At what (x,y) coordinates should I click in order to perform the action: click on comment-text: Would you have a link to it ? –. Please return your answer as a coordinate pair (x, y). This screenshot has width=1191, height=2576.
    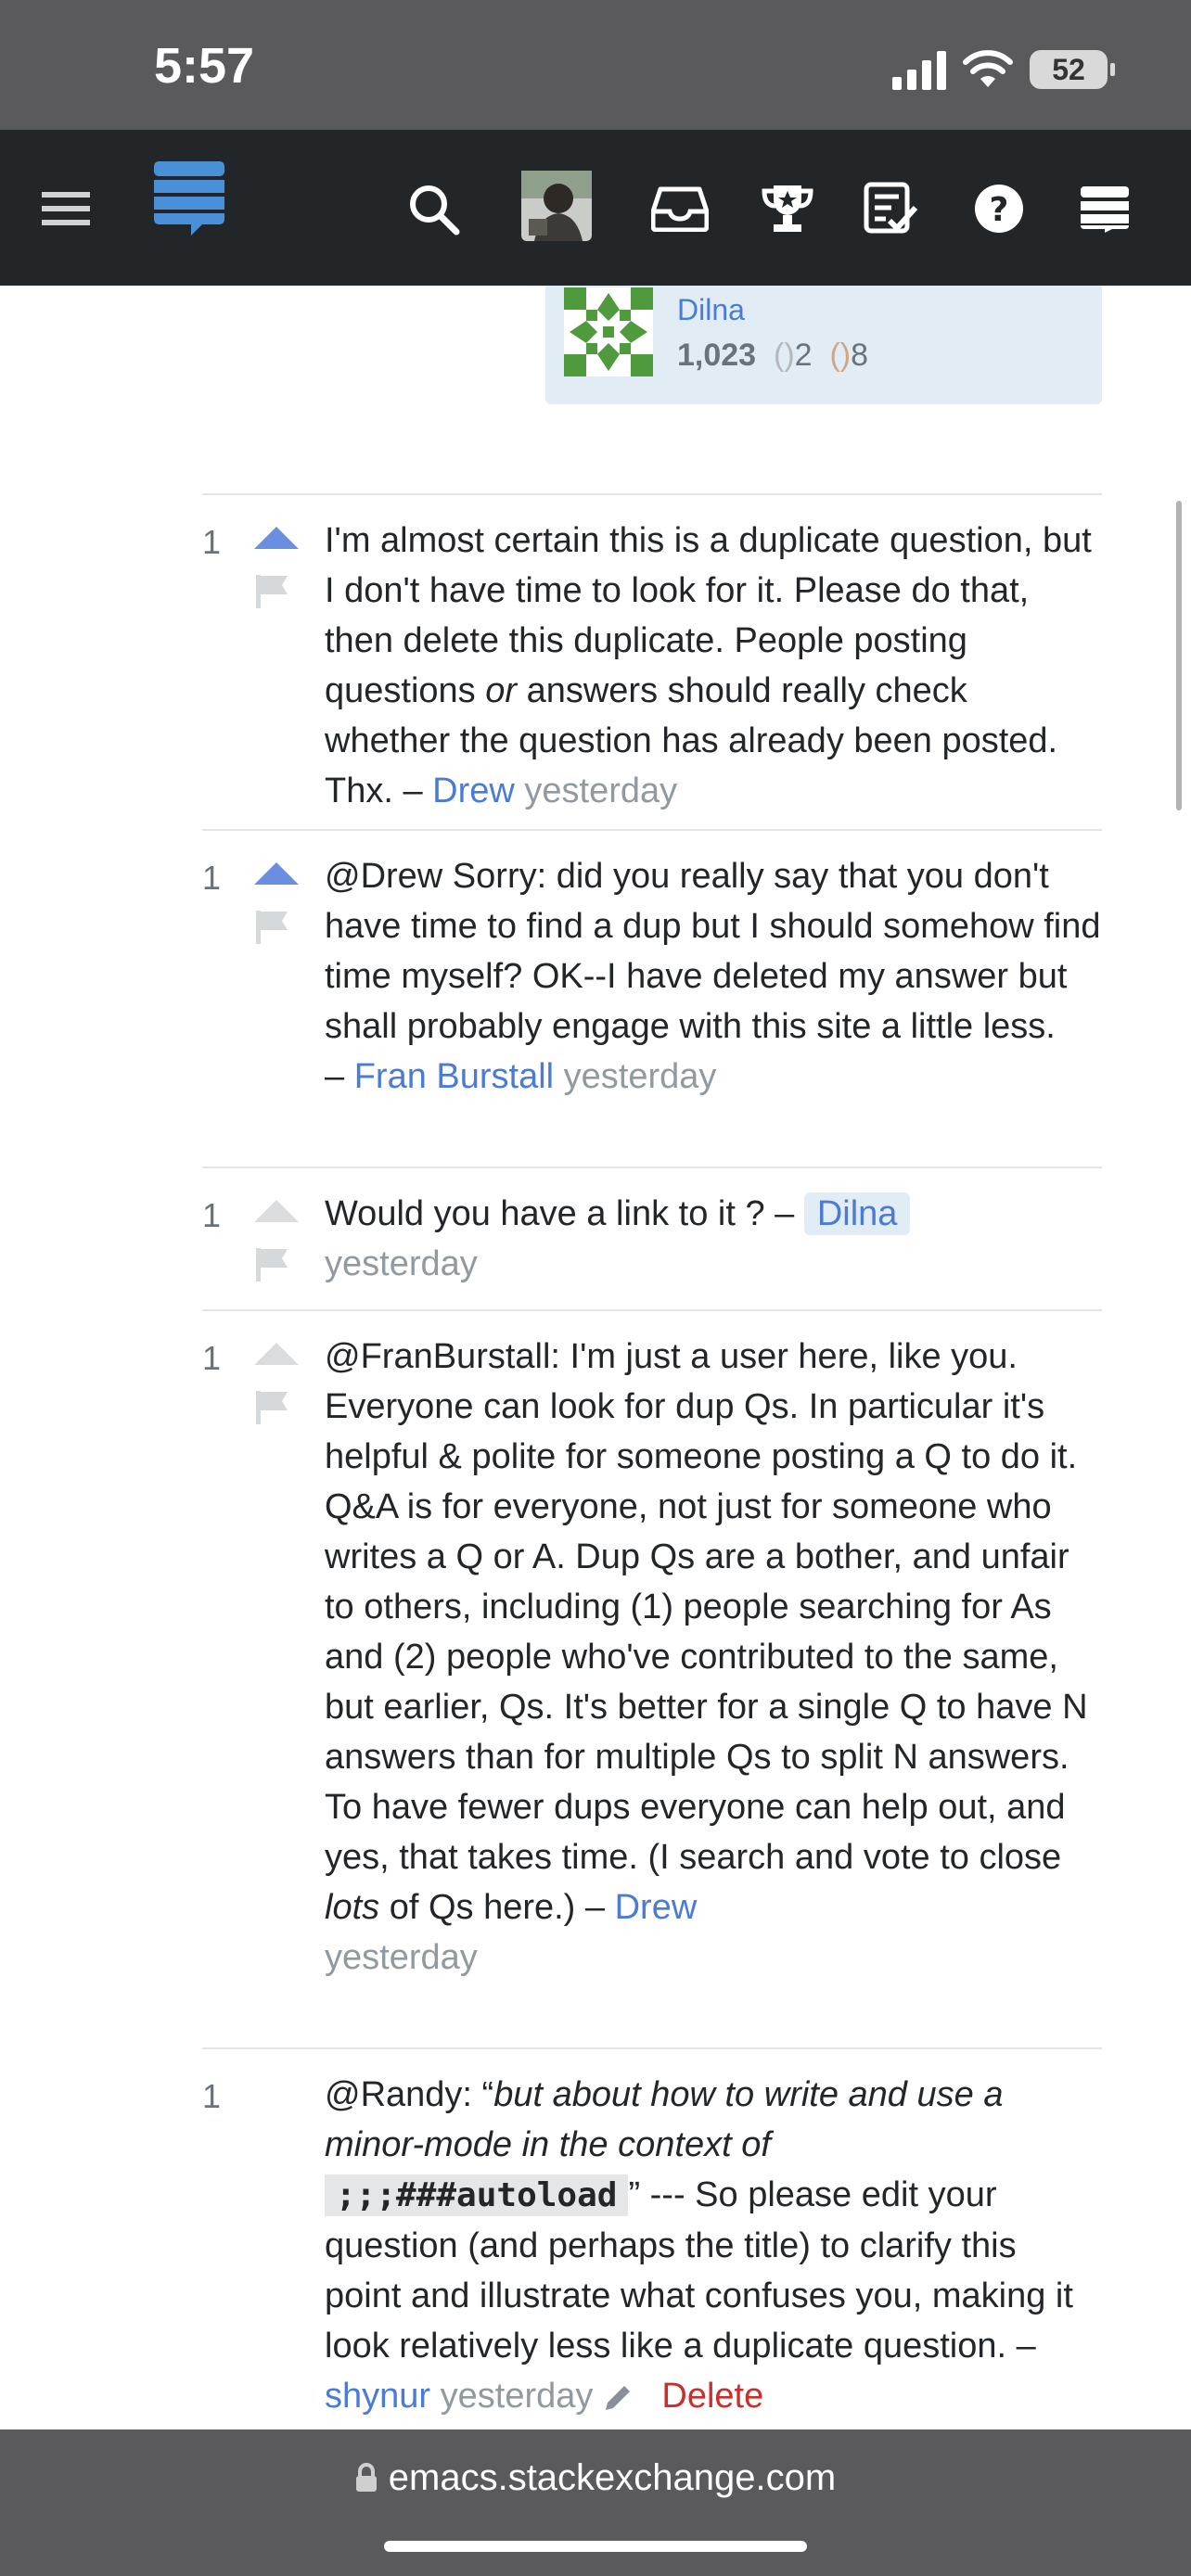
    Looking at the image, I should click on (564, 1213).